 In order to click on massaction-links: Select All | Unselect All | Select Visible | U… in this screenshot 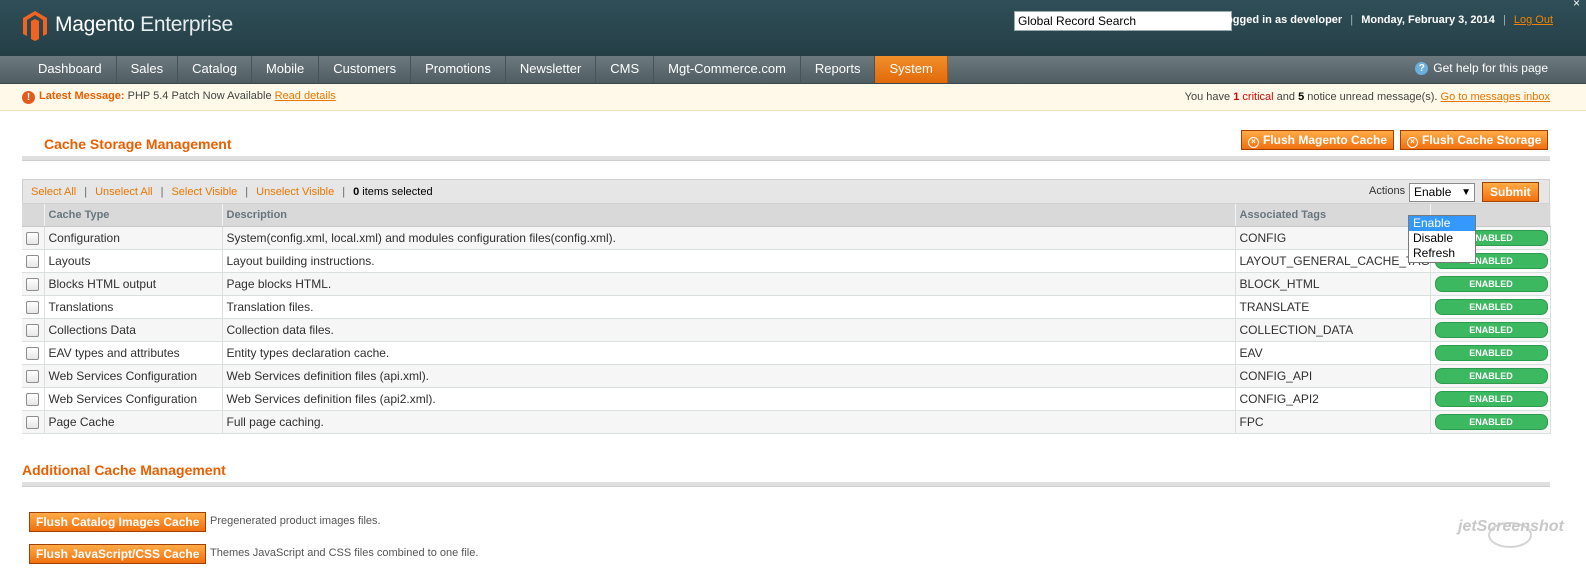, I will do `click(232, 192)`.